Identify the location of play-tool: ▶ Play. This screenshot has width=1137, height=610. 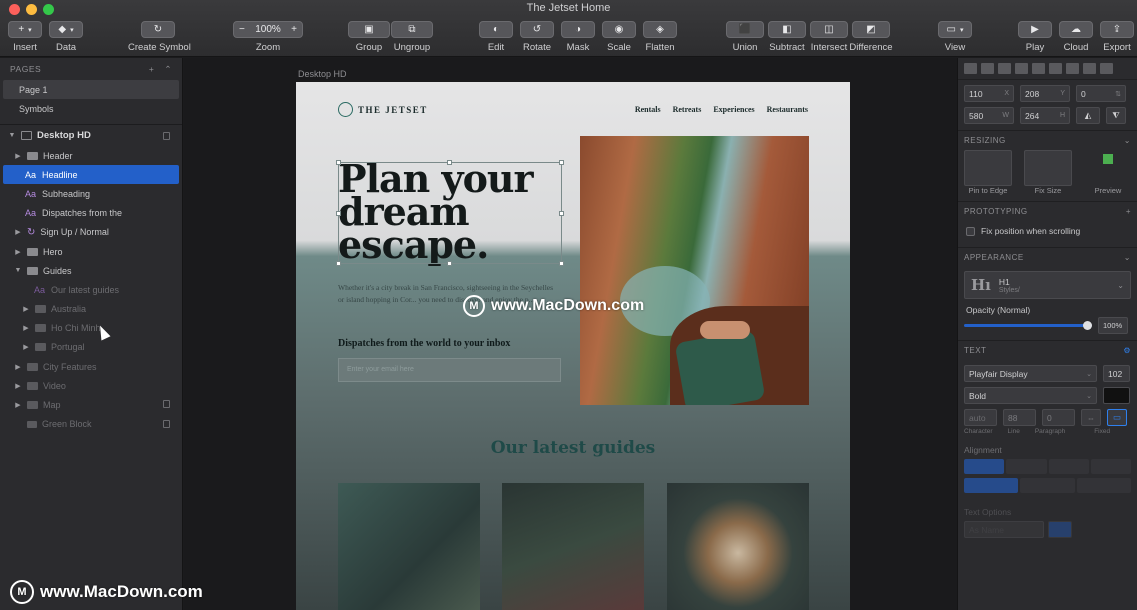
(1035, 37).